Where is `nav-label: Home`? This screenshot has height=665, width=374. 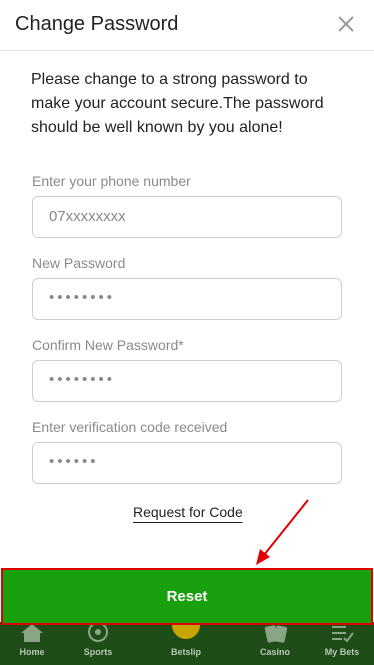
nav-label: Home is located at coordinates (32, 652).